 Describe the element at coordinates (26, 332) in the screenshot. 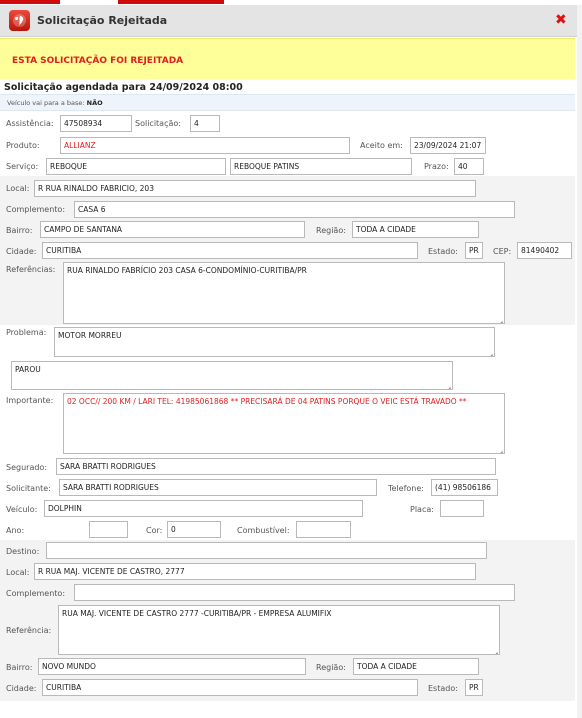

I see `problema-label: Problema:` at that location.